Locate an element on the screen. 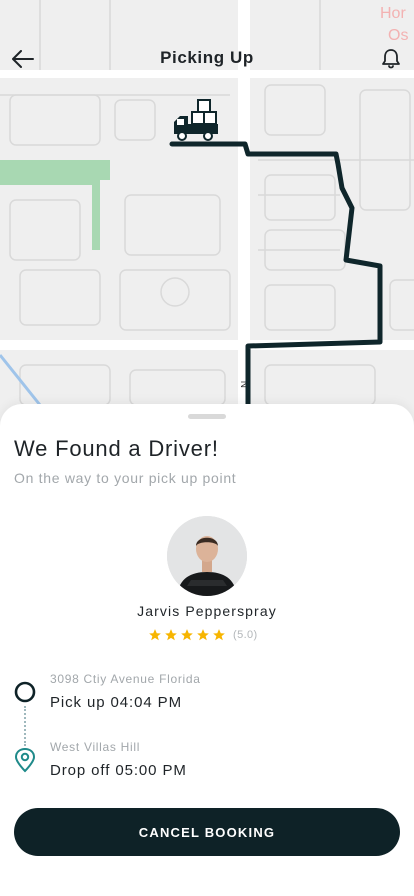  bell-icon is located at coordinates (391, 59).